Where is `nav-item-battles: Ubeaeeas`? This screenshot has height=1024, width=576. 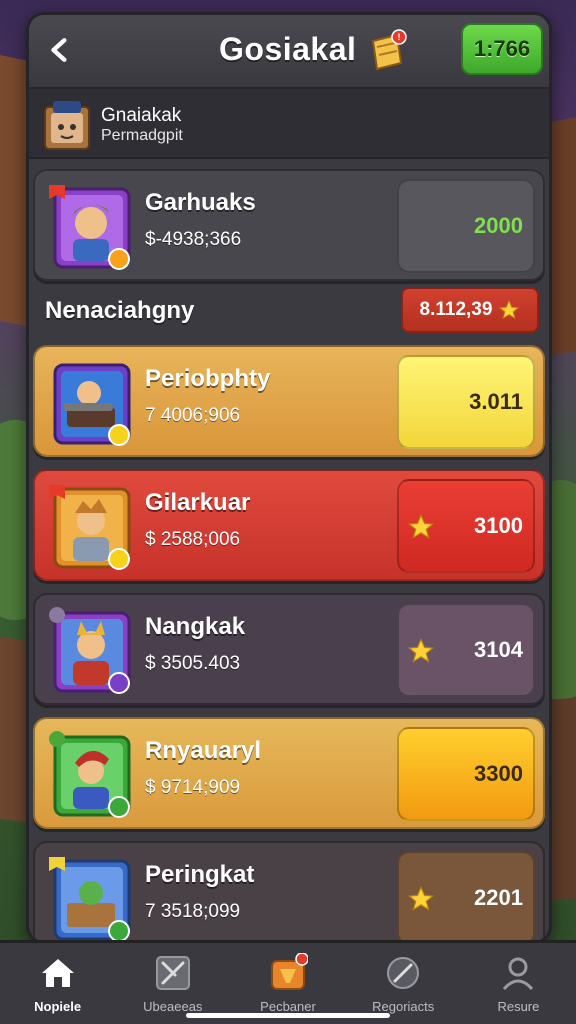 nav-item-battles: Ubeaeeas is located at coordinates (172, 983).